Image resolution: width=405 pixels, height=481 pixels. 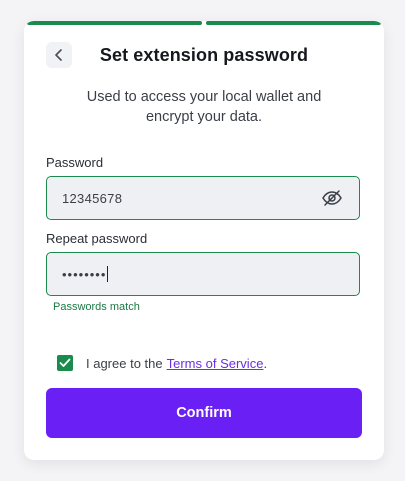 What do you see at coordinates (215, 363) in the screenshot?
I see `terms-of-service-link: Terms of Service` at bounding box center [215, 363].